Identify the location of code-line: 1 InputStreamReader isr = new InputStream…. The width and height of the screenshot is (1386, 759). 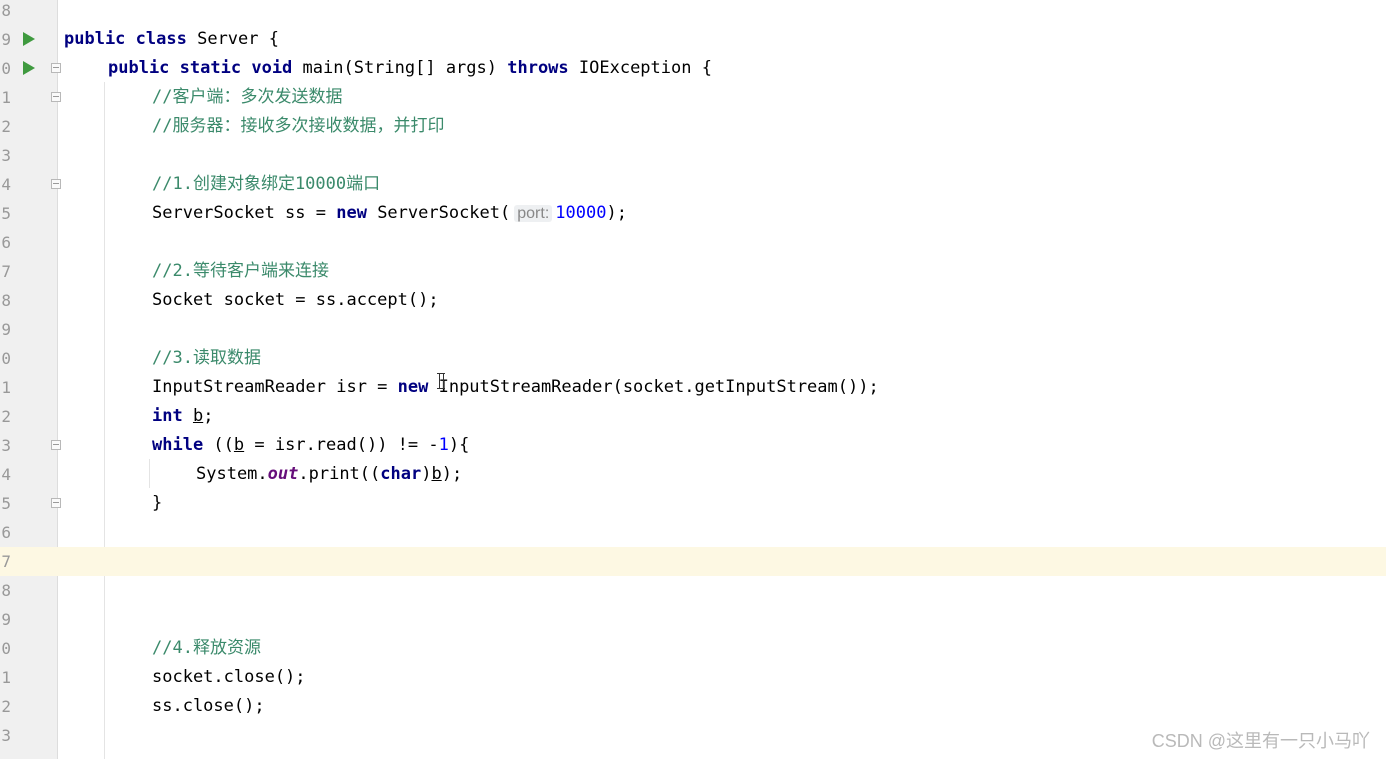
(693, 387).